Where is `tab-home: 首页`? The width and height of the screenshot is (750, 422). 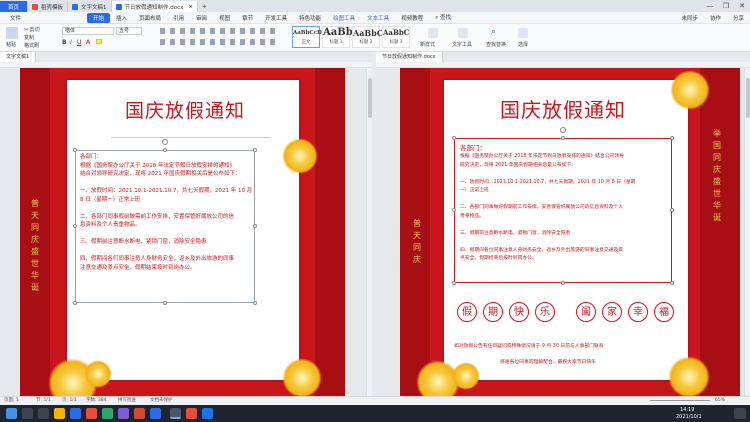
tab-home: 首页 is located at coordinates (14, 6).